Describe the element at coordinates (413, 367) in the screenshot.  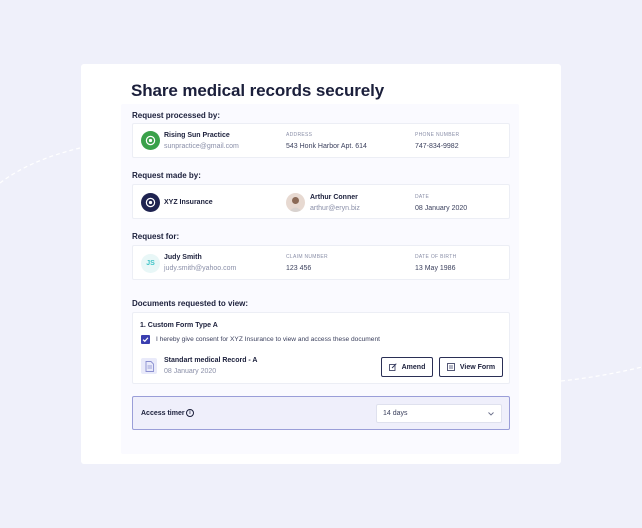
I see `amend-label: Amend` at that location.